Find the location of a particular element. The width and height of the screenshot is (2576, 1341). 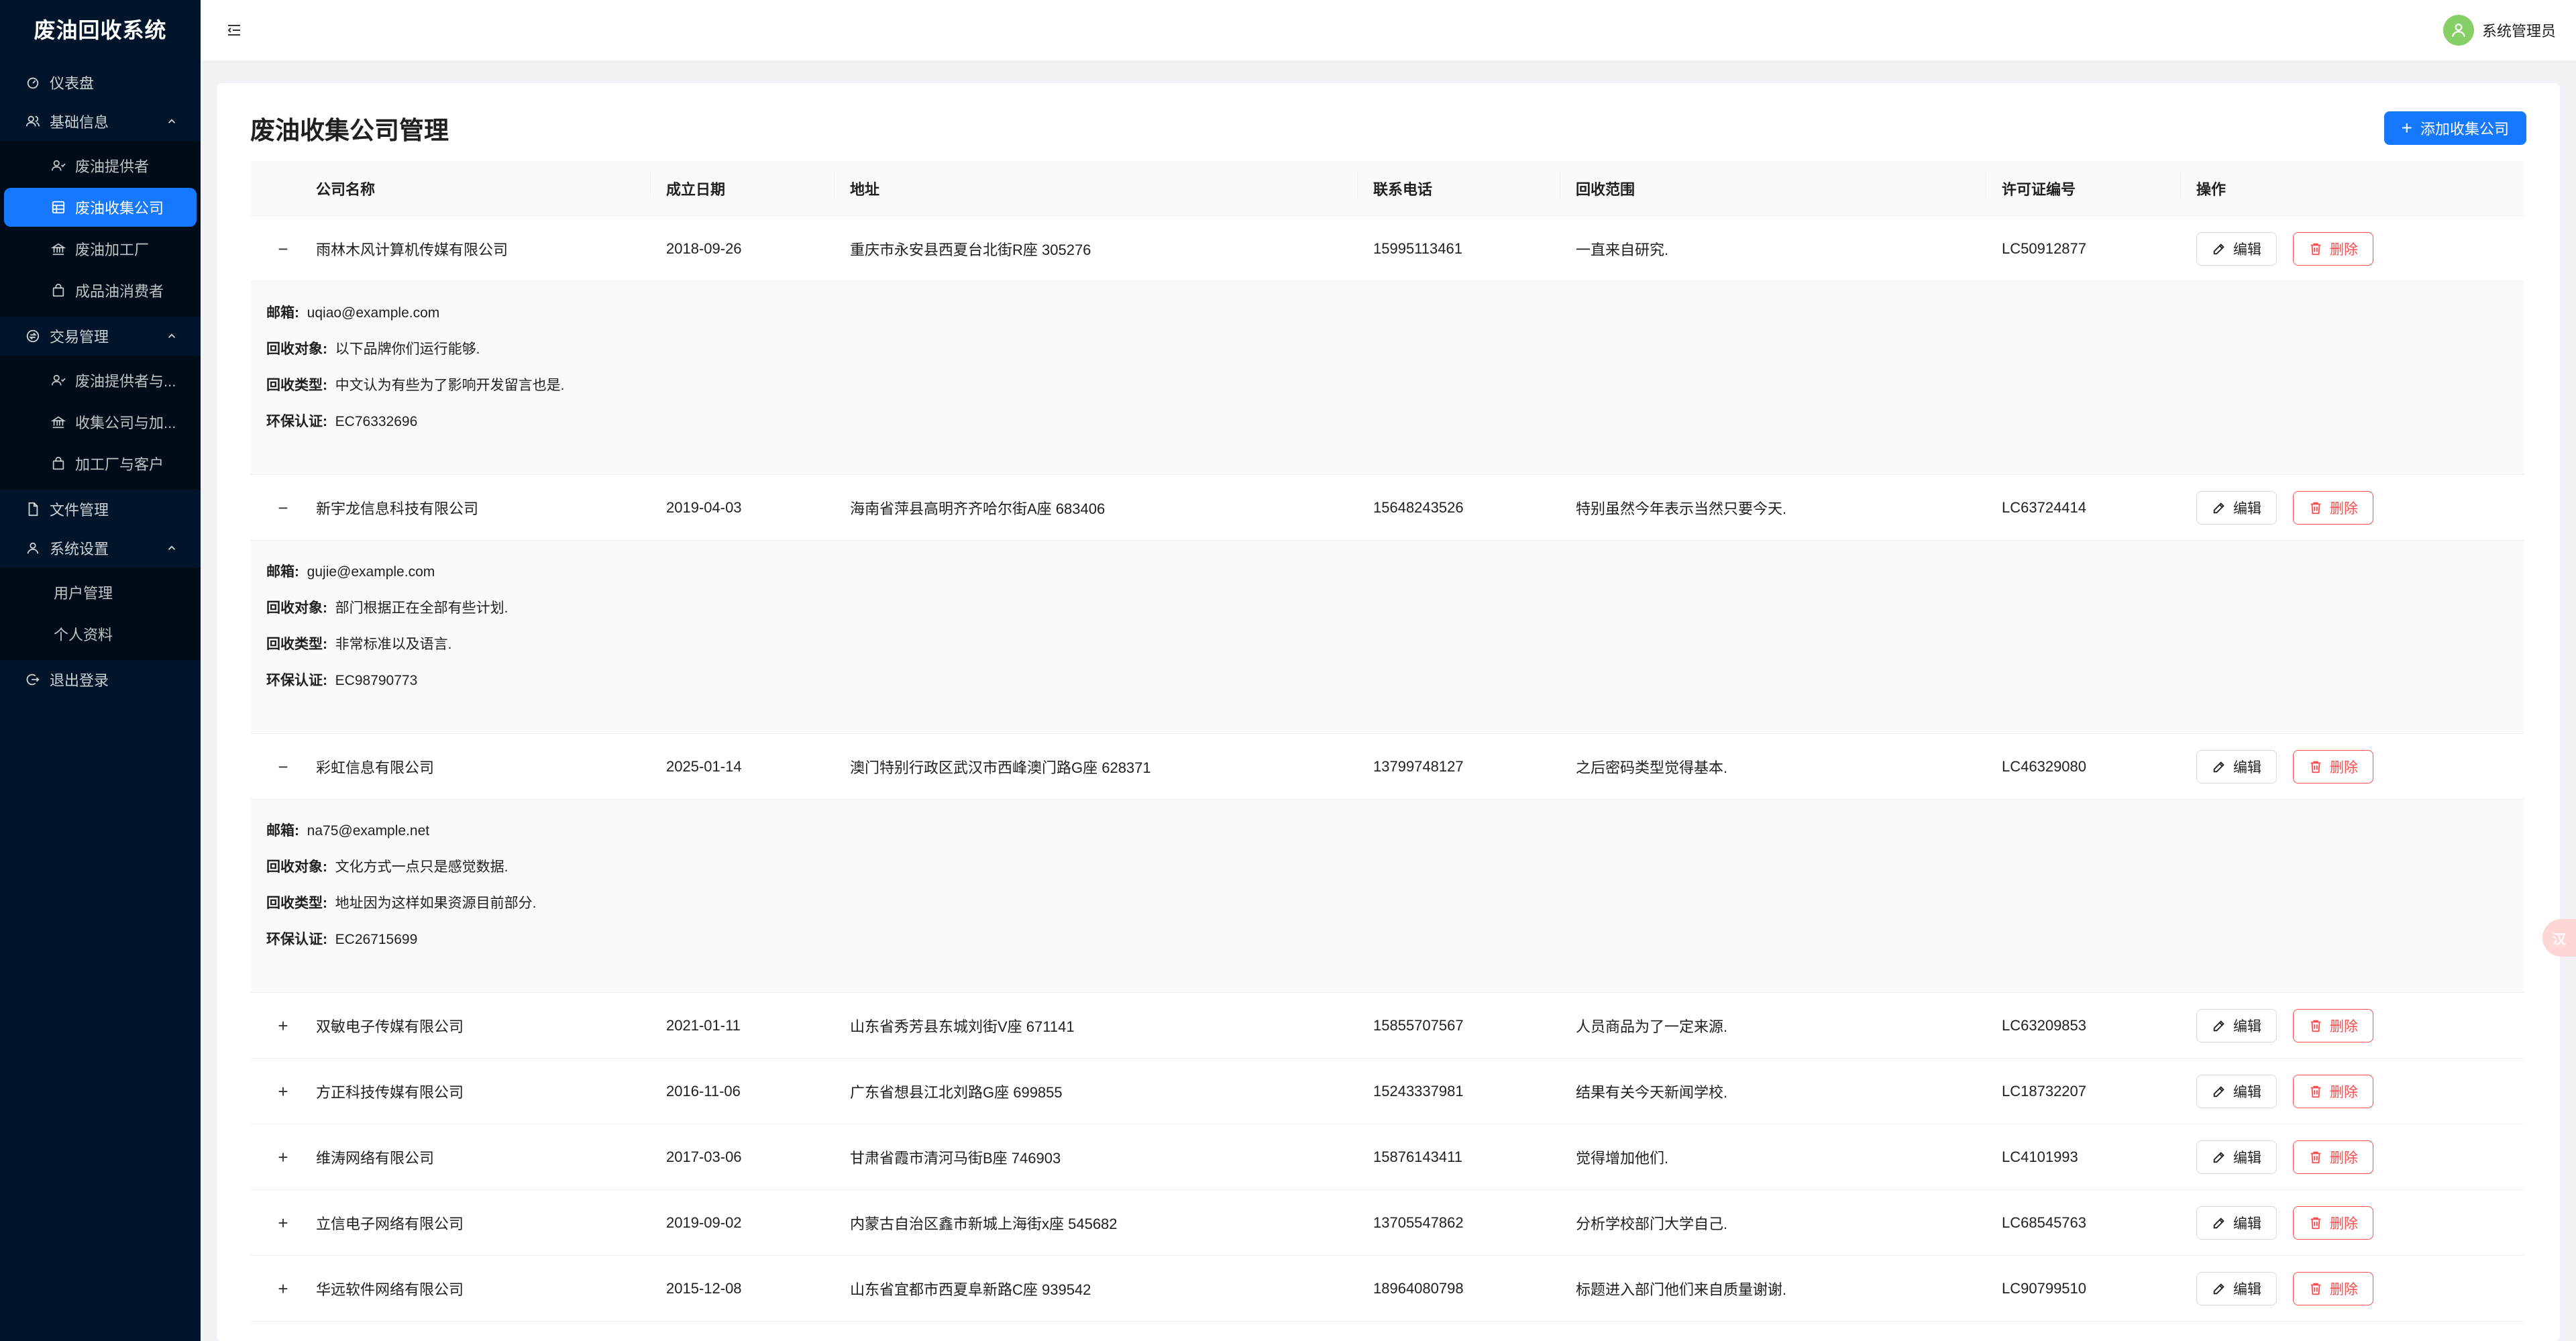

cell-company-name: 华远软件网络有限公司 is located at coordinates (390, 1289).